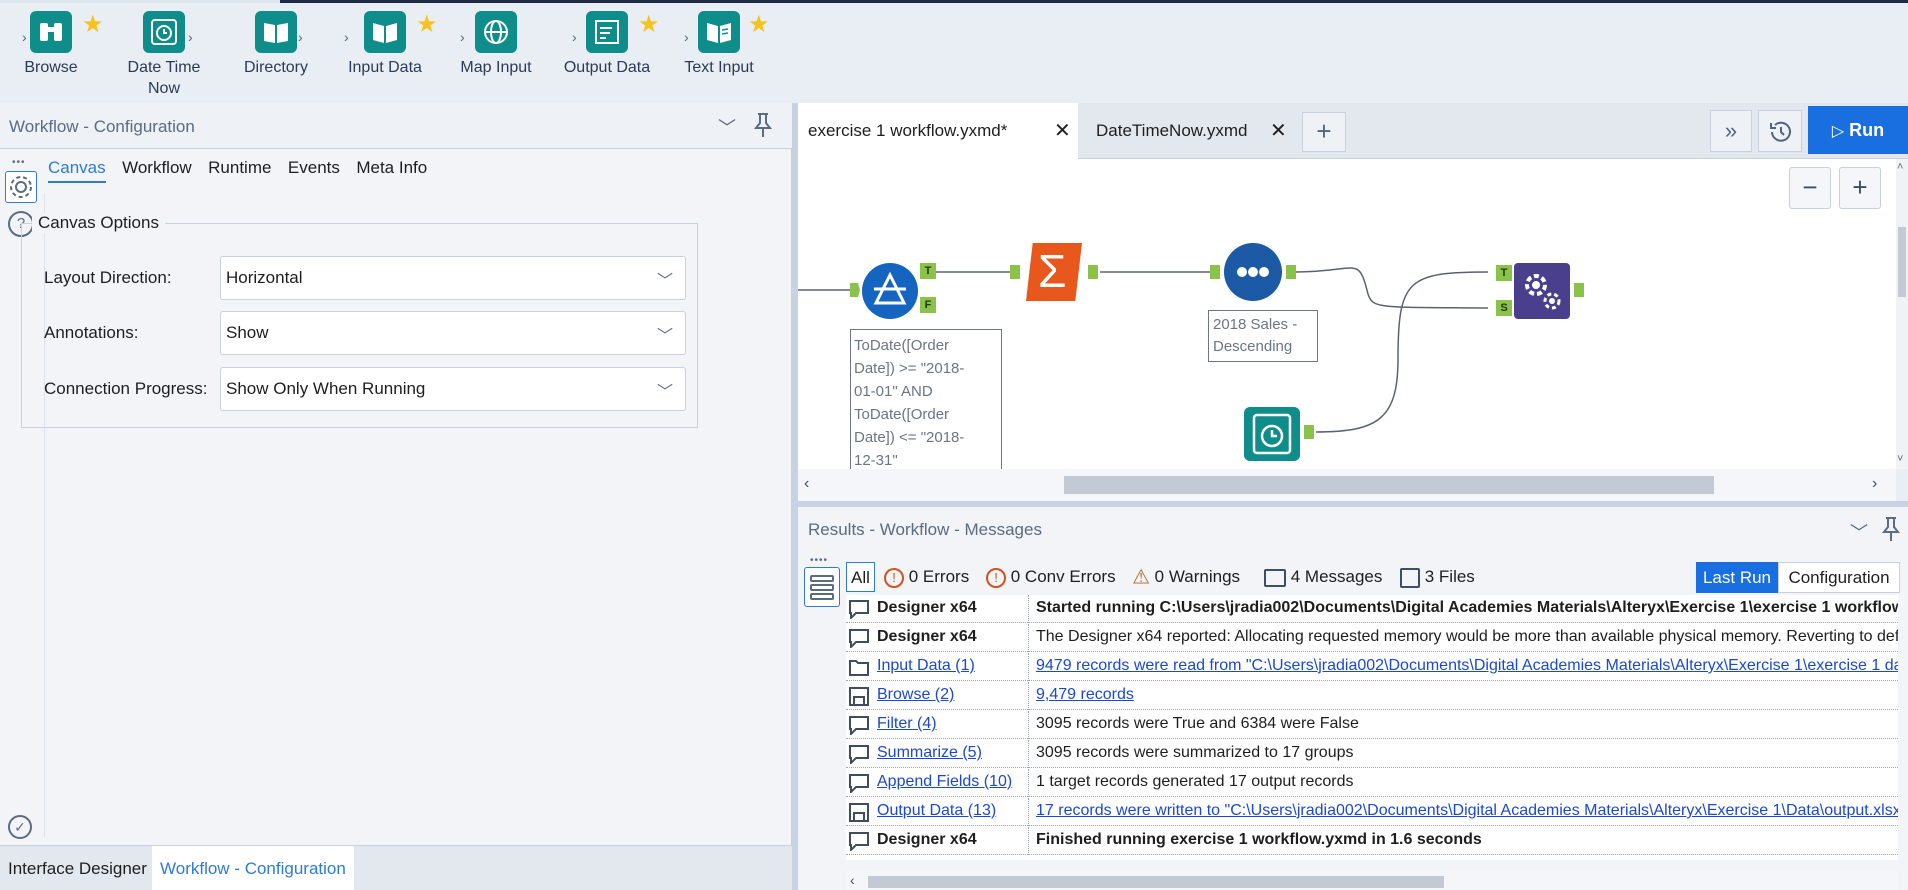 The width and height of the screenshot is (1908, 890). Describe the element at coordinates (164, 67) in the screenshot. I see `tool-label-line1: Date Time` at that location.